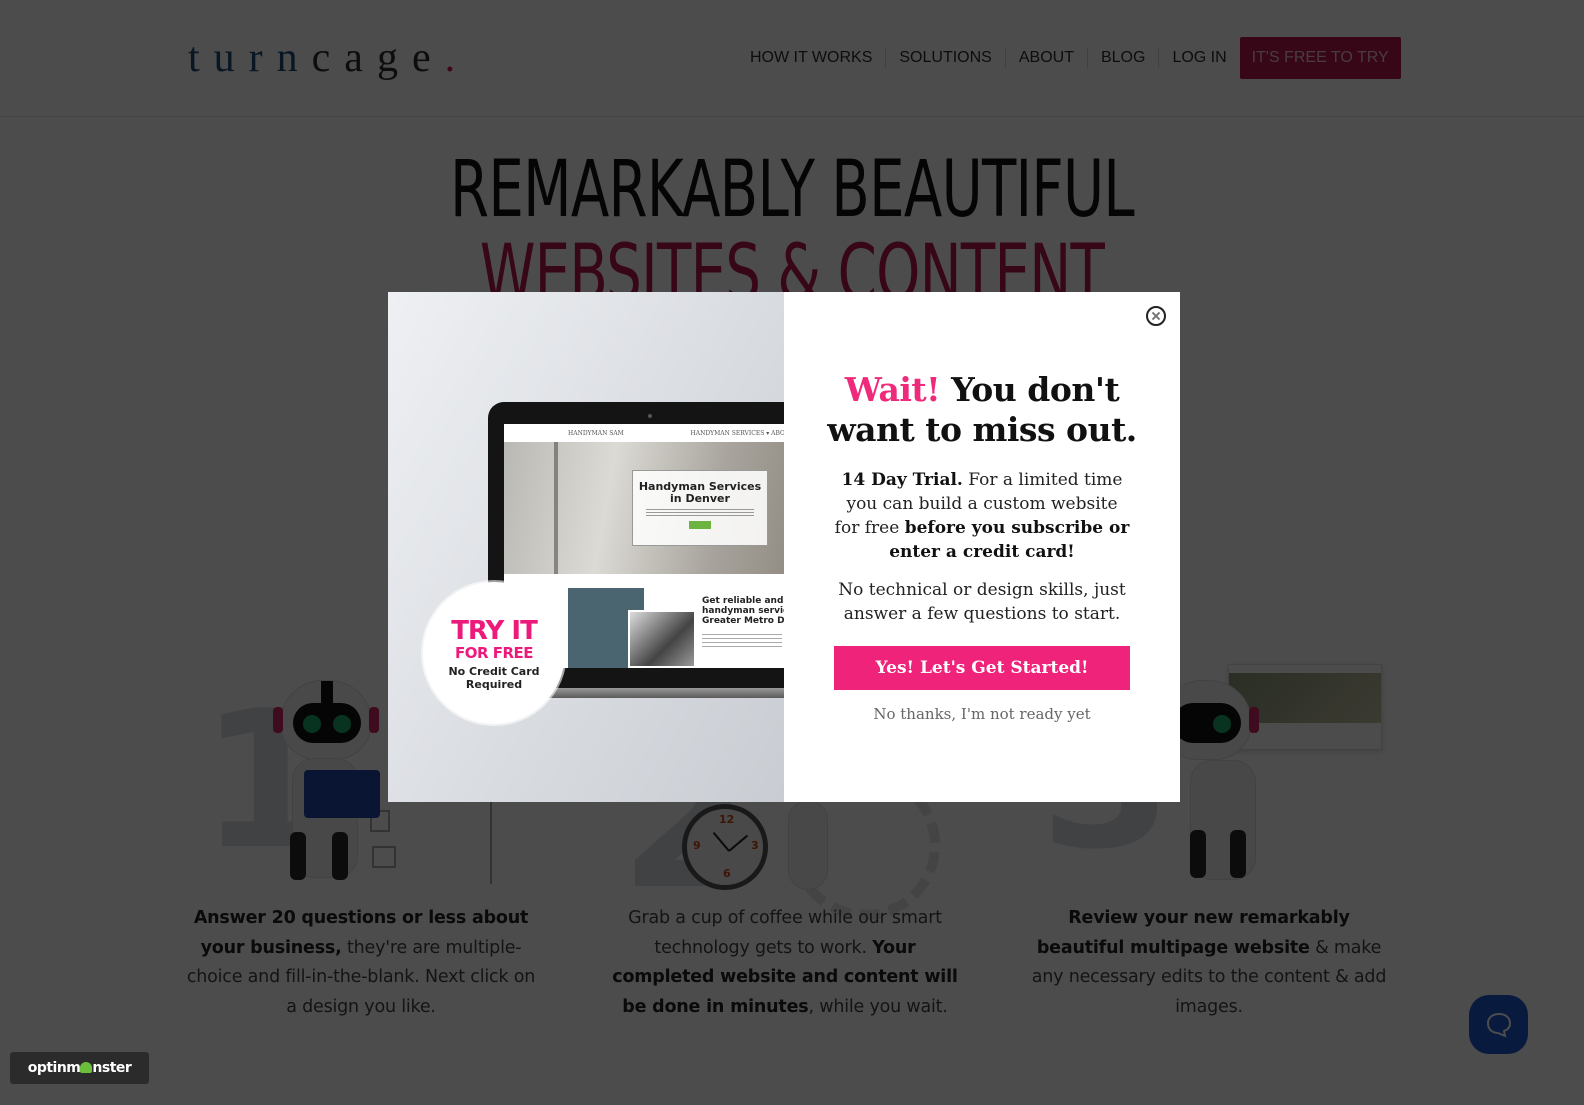 This screenshot has width=1584, height=1105. What do you see at coordinates (650, 416) in the screenshot?
I see `laptop-camera` at bounding box center [650, 416].